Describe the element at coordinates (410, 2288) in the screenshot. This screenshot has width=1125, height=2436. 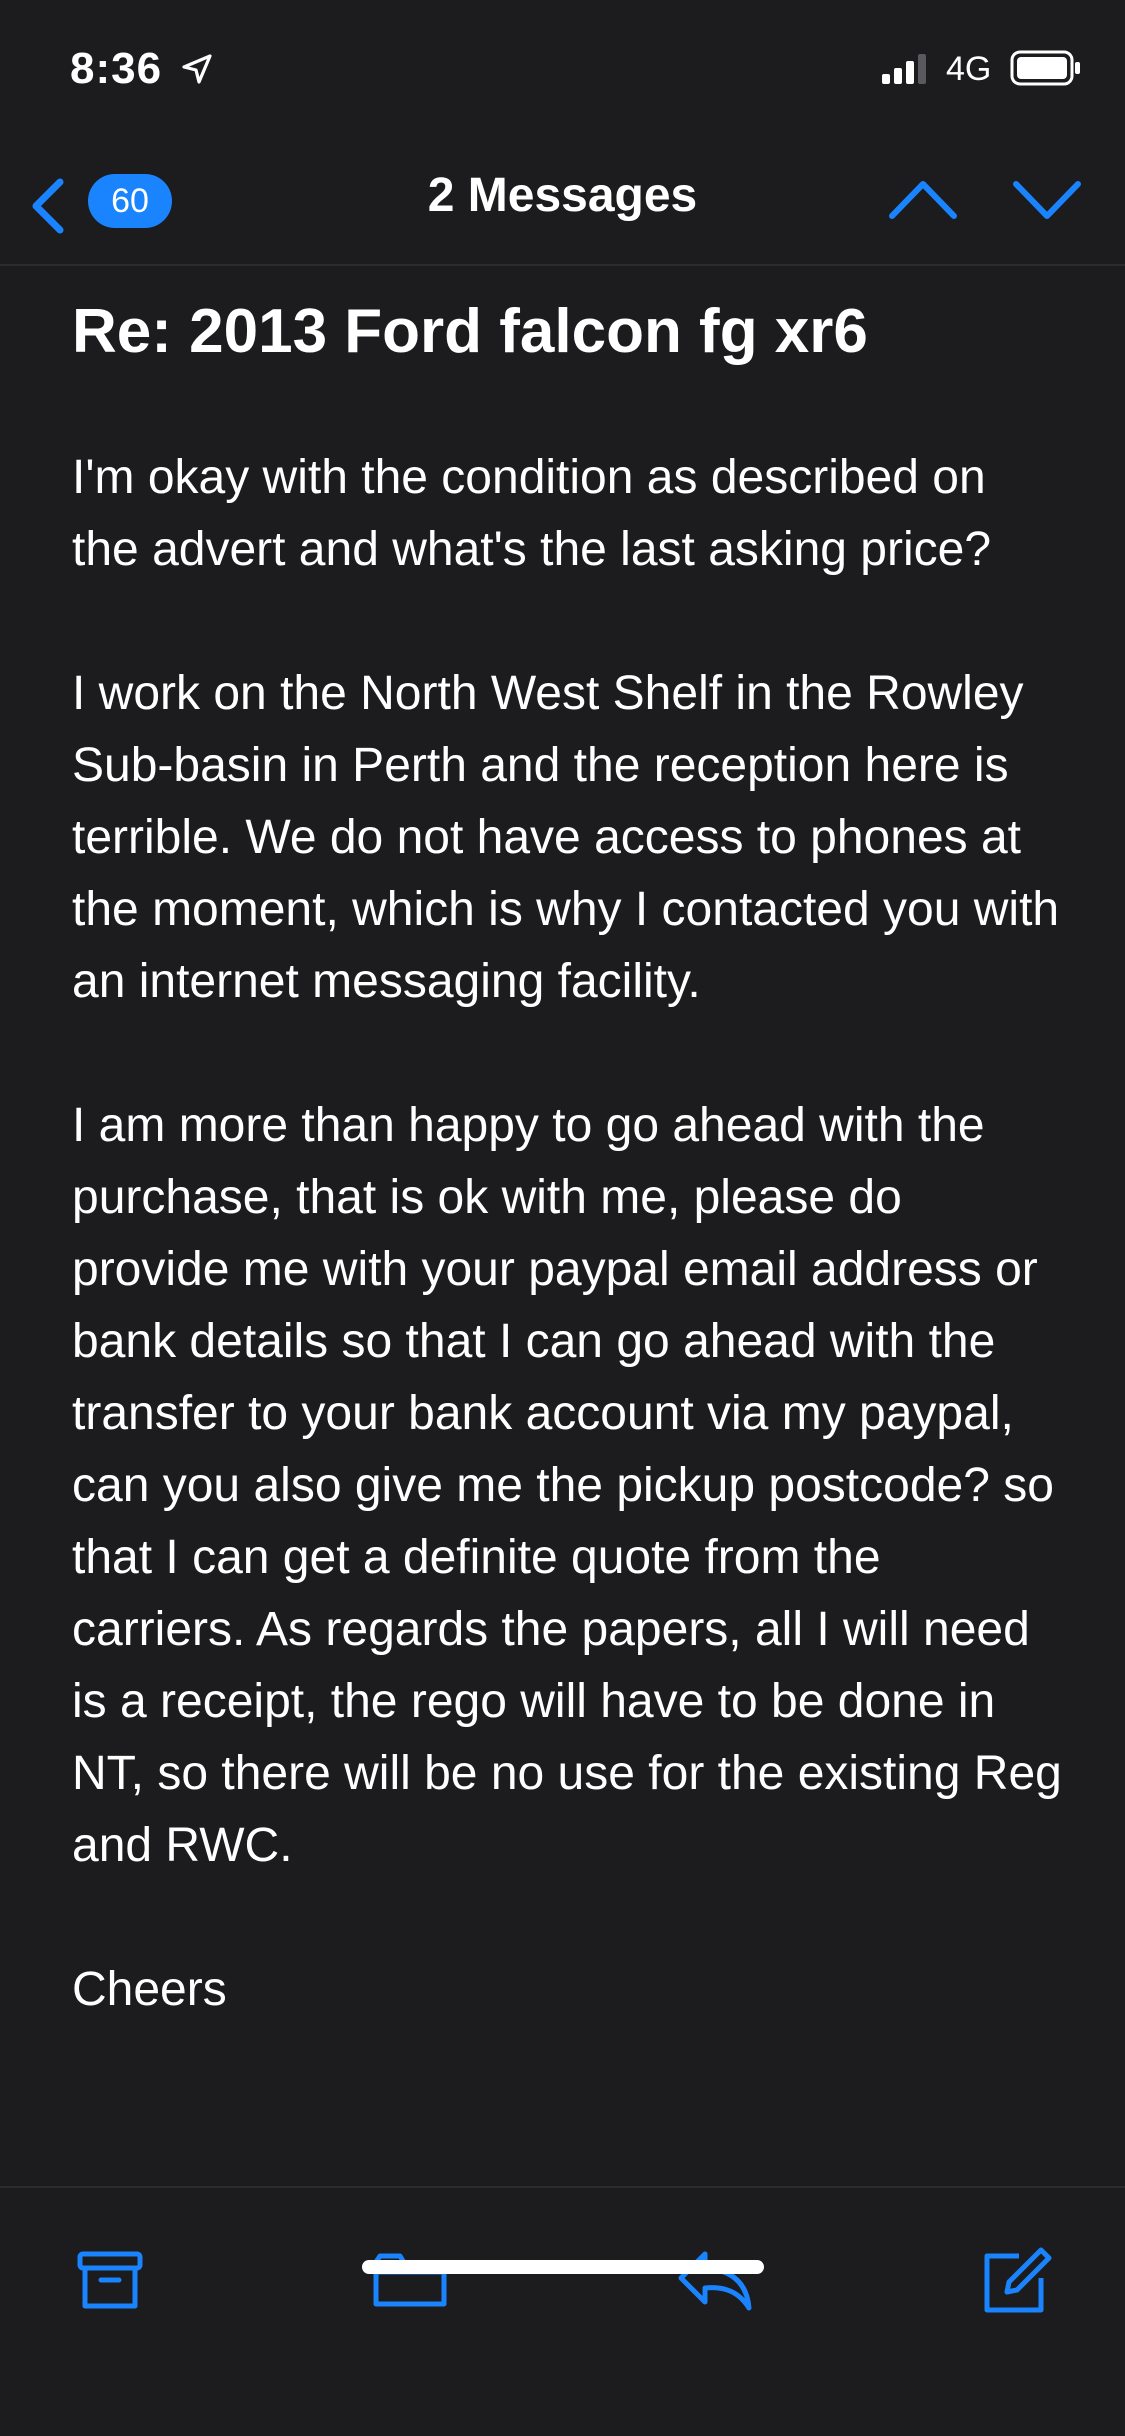
I see `folder-icon` at that location.